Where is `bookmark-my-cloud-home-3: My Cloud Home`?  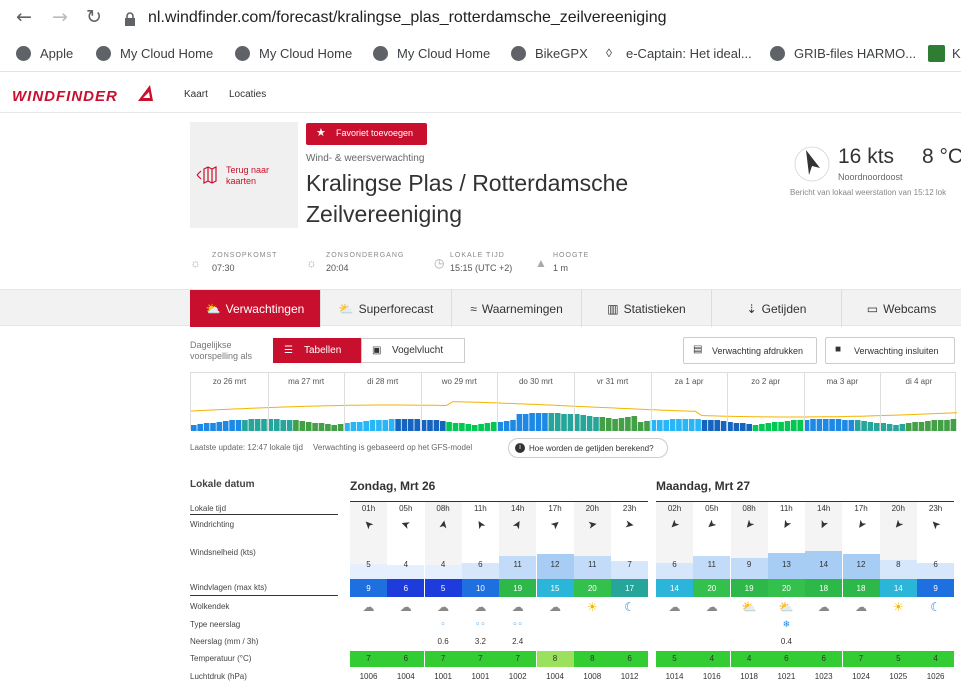
bookmark-my-cloud-home-3: My Cloud Home is located at coordinates (443, 53).